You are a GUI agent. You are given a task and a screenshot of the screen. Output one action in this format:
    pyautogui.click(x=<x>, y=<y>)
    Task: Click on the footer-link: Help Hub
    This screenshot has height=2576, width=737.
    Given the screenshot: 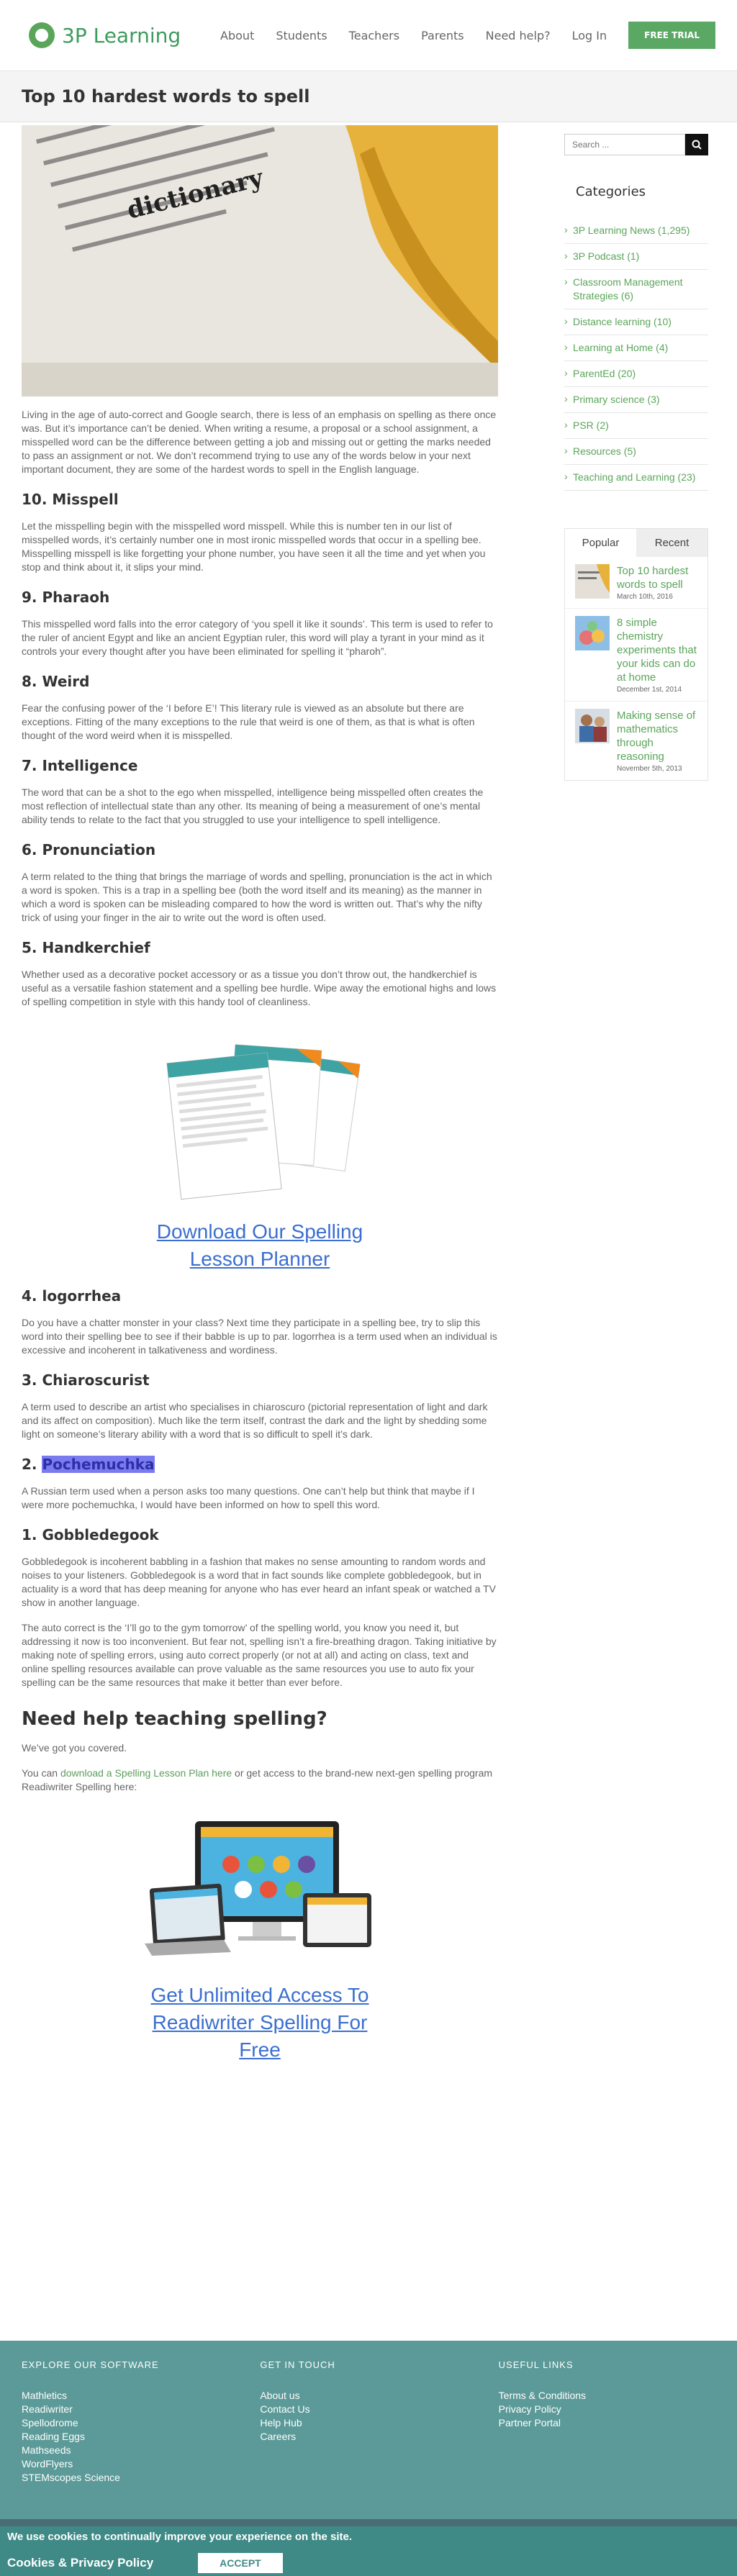 What is the action you would take?
    pyautogui.click(x=379, y=2423)
    